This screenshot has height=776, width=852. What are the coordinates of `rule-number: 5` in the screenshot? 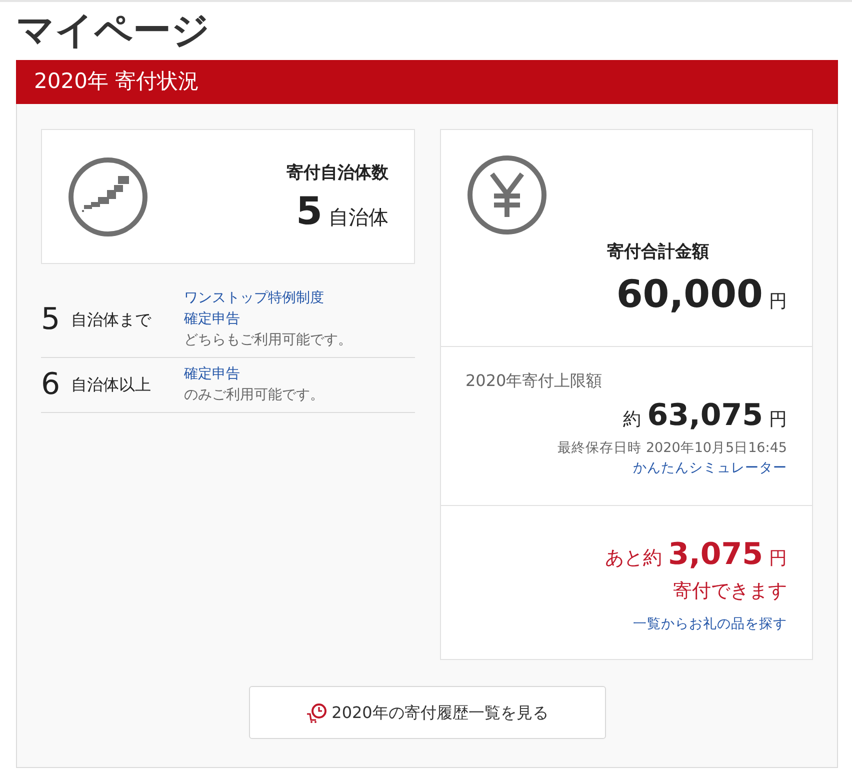 It's located at (51, 319).